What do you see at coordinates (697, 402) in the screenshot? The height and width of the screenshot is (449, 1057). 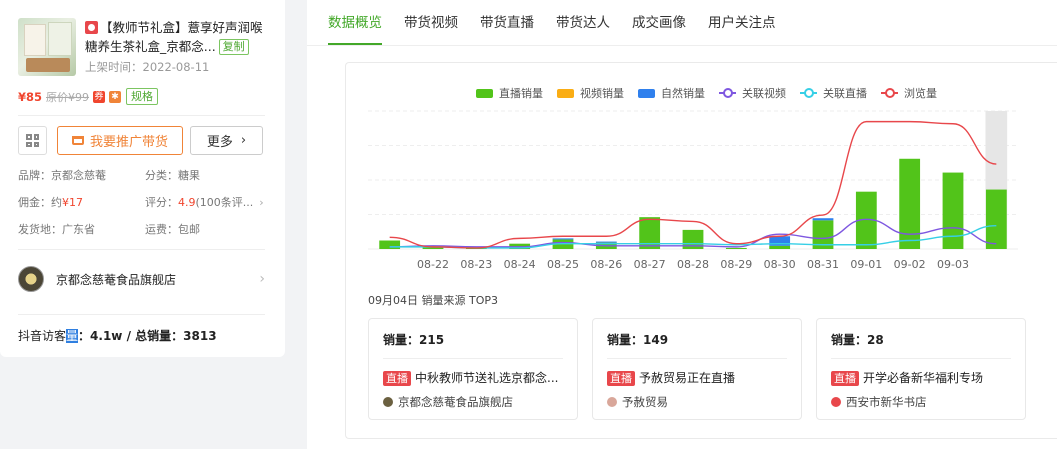 I see `source-author: 予赦贸易` at bounding box center [697, 402].